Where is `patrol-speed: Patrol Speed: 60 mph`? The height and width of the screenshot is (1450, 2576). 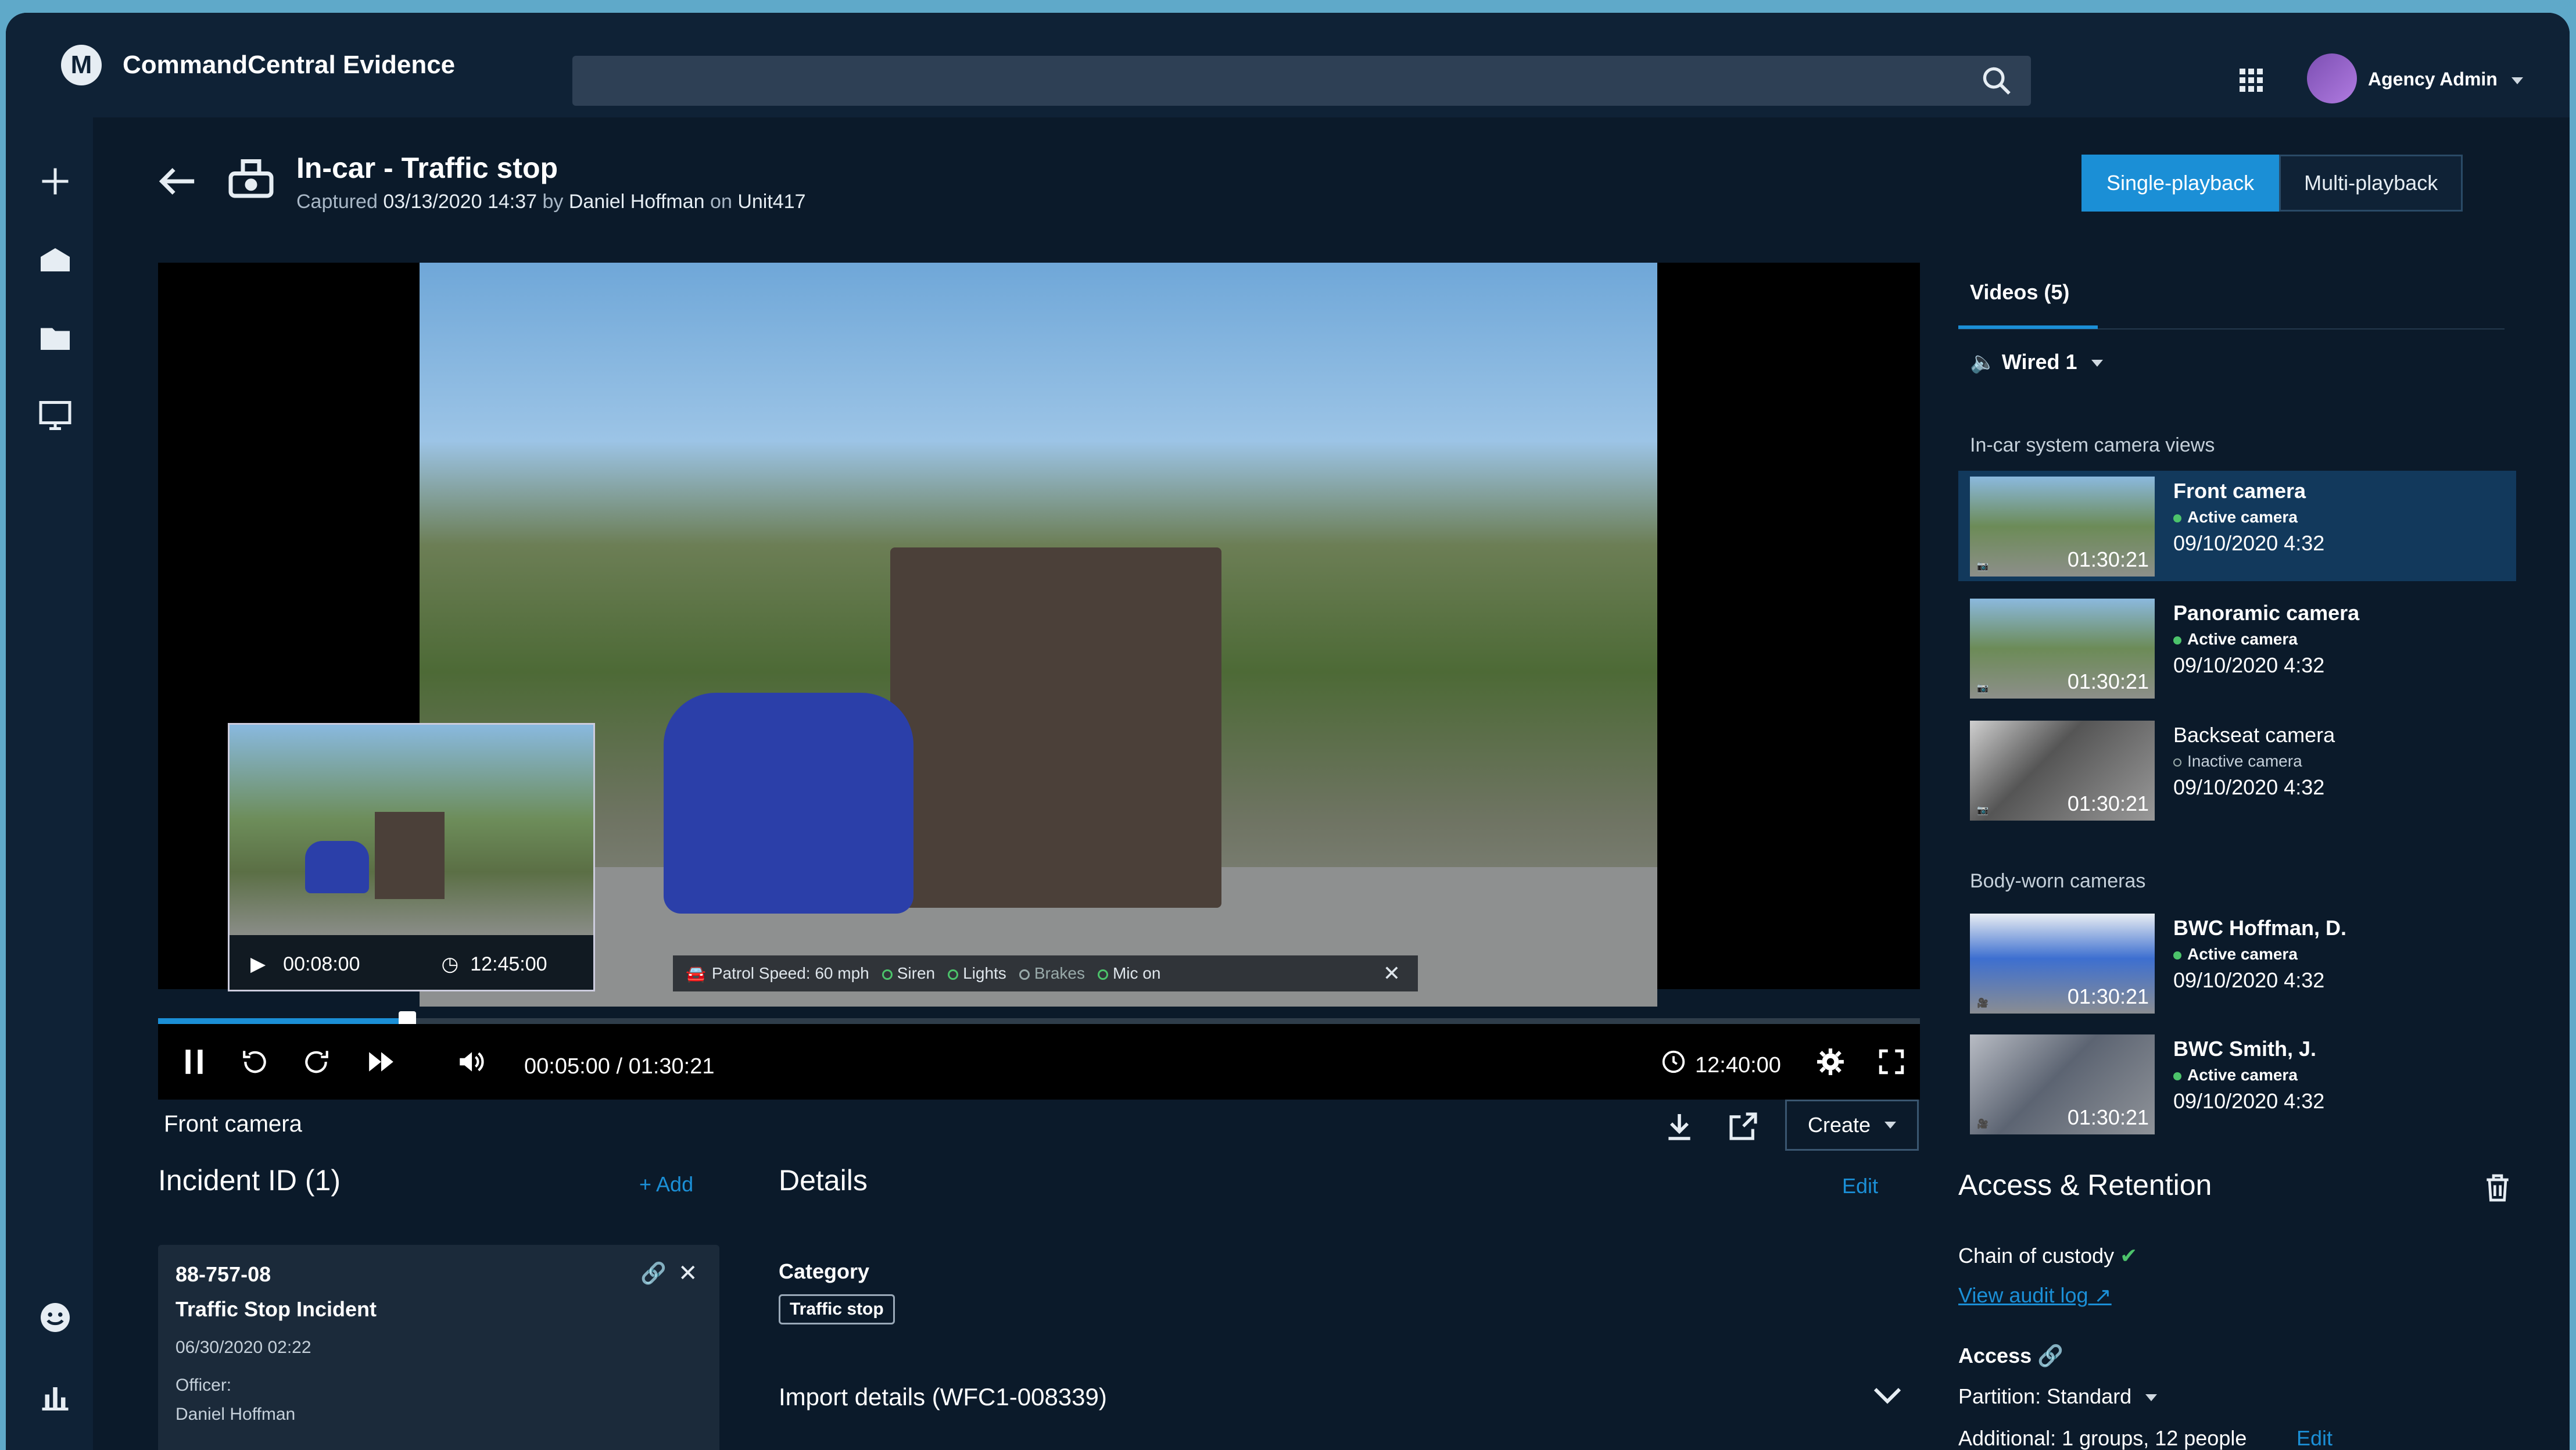 patrol-speed: Patrol Speed: 60 mph is located at coordinates (790, 973).